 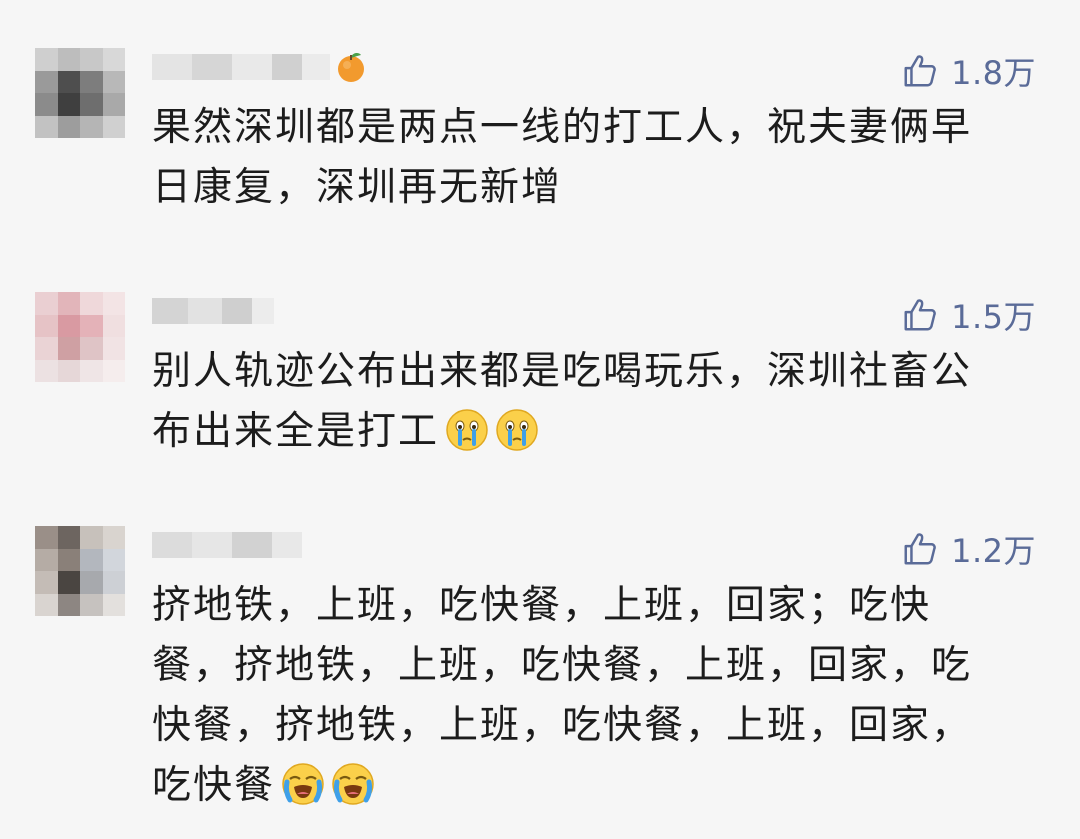 What do you see at coordinates (993, 551) in the screenshot?
I see `like-count: 1.2万` at bounding box center [993, 551].